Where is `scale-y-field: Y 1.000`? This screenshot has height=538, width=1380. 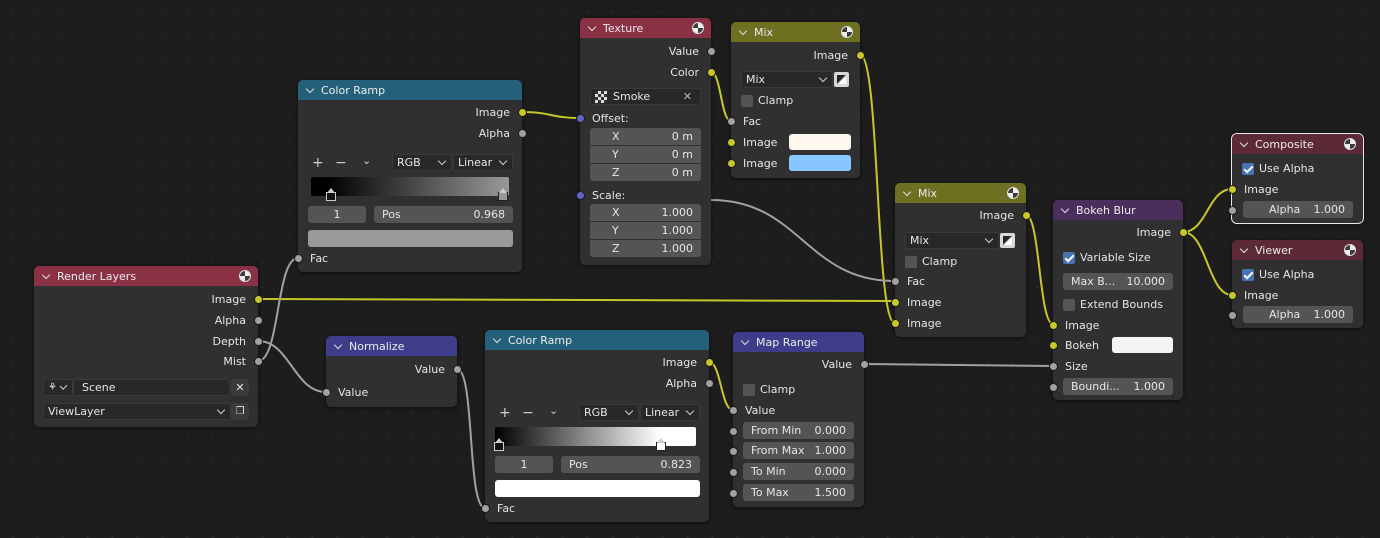 scale-y-field: Y 1.000 is located at coordinates (645, 230).